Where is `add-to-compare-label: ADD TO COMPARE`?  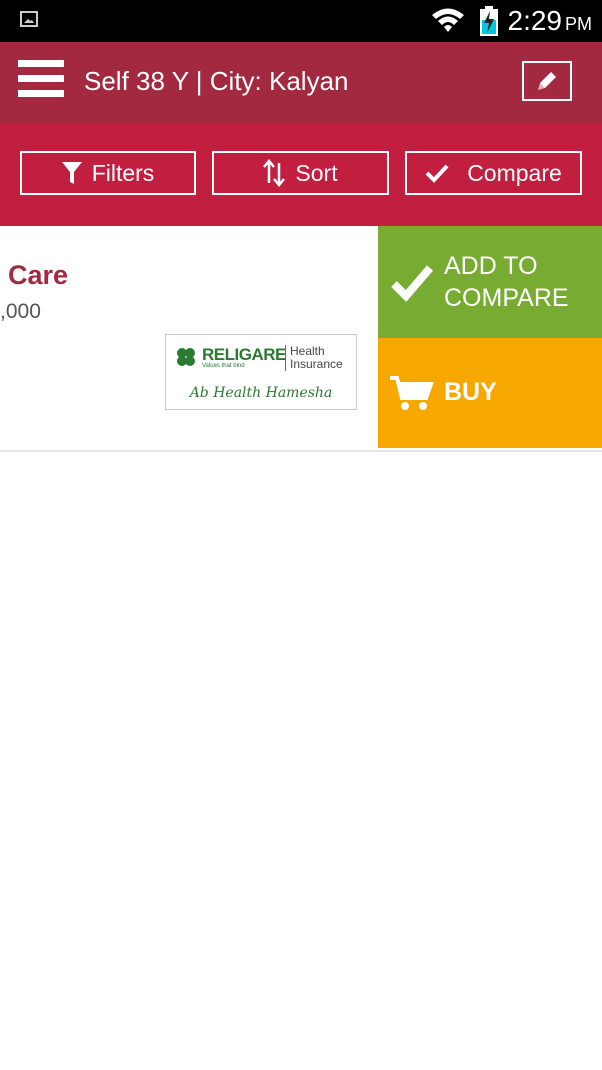 add-to-compare-label: ADD TO COMPARE is located at coordinates (506, 282).